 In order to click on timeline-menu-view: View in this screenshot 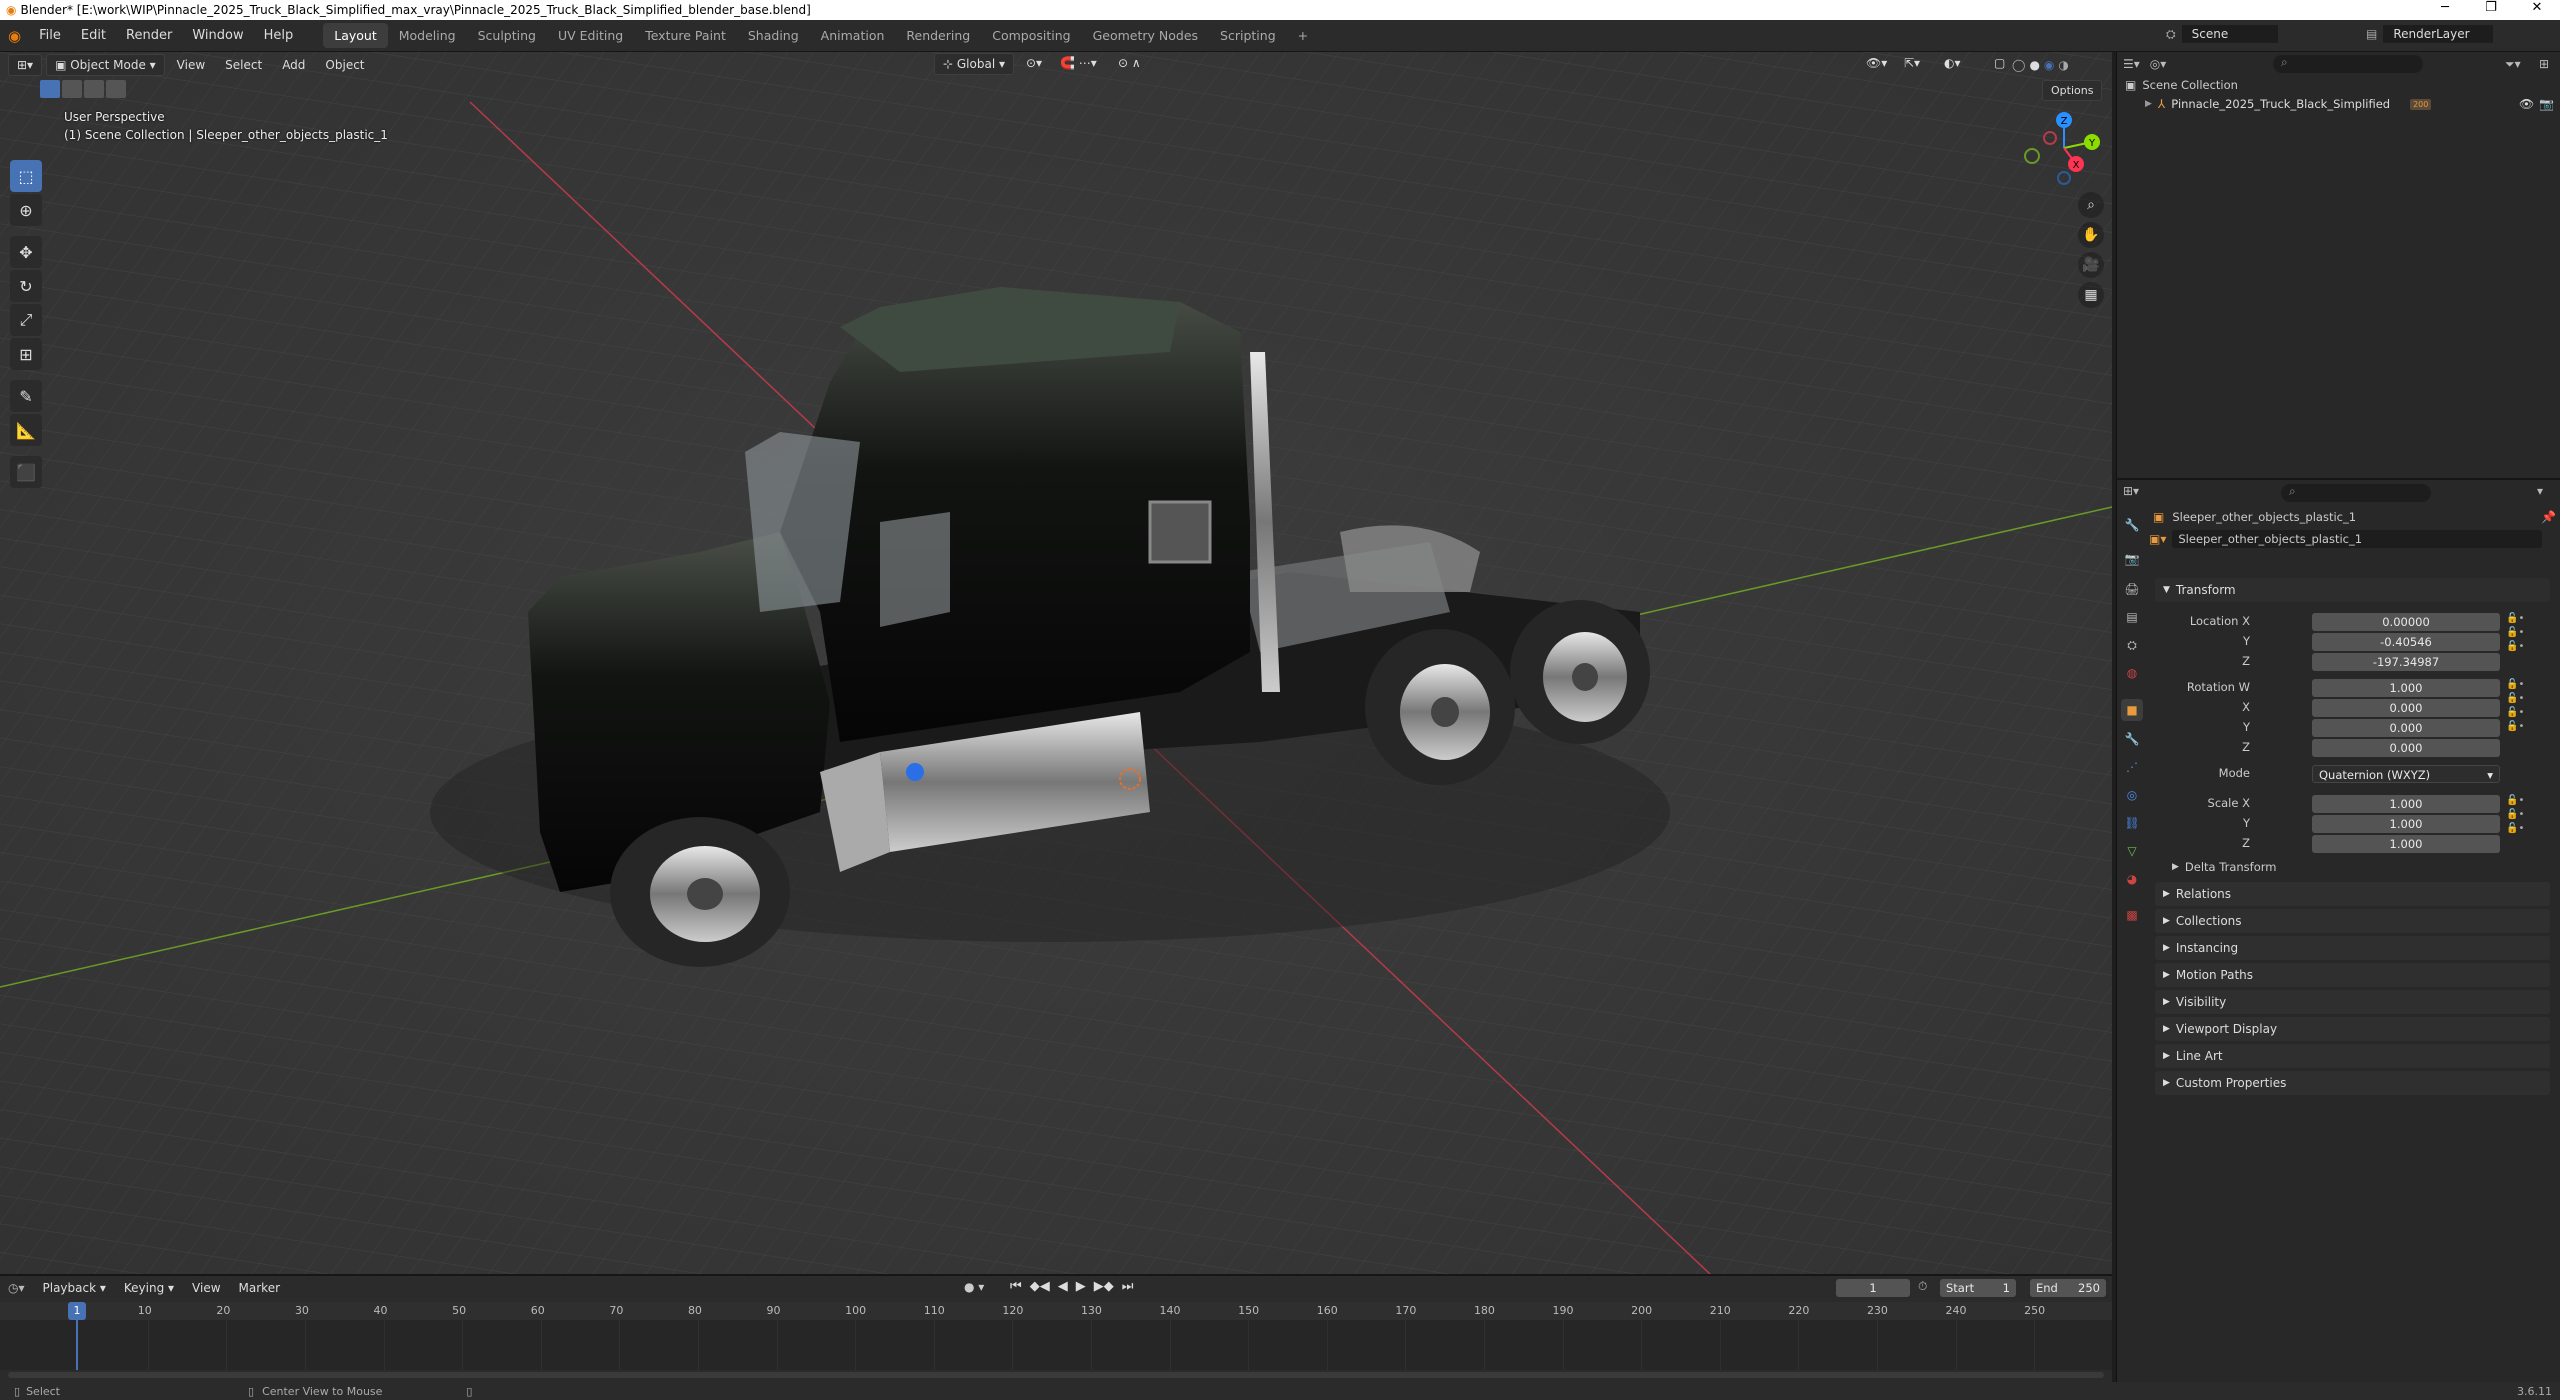, I will do `click(206, 1288)`.